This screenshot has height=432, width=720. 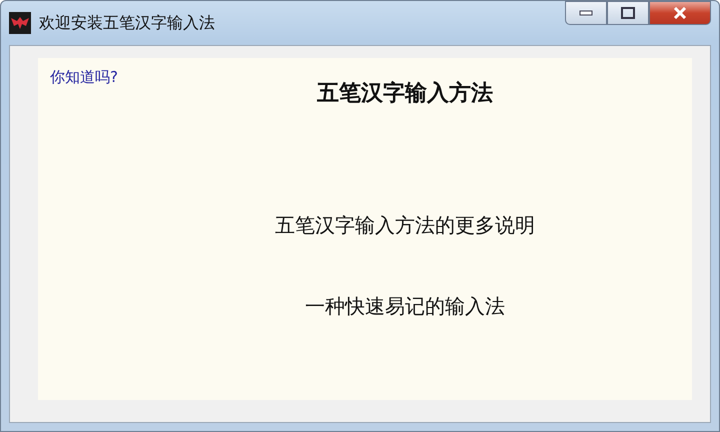 I want to click on minimize-icon, so click(x=586, y=13).